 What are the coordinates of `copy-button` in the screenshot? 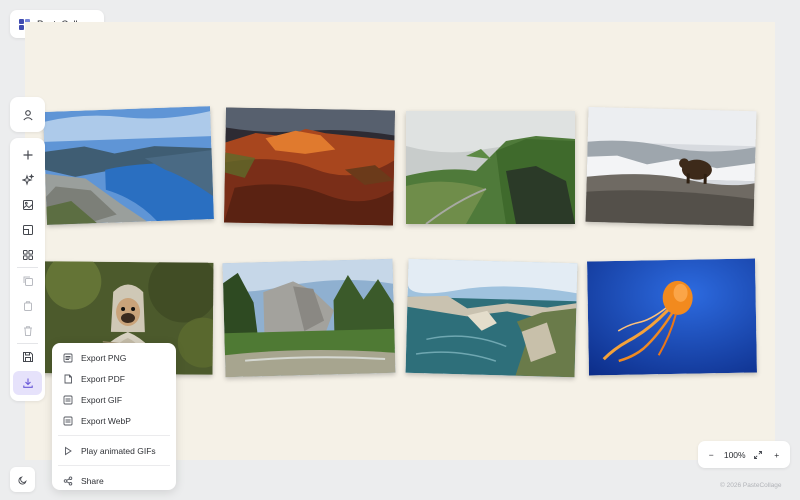 It's located at (27, 305).